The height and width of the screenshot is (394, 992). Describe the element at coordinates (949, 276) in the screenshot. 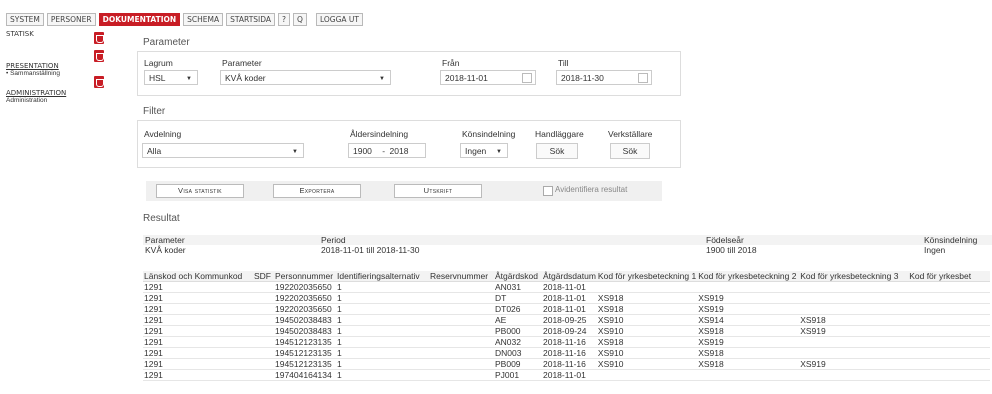

I see `table-column-header: Kod för yrkesbet` at that location.